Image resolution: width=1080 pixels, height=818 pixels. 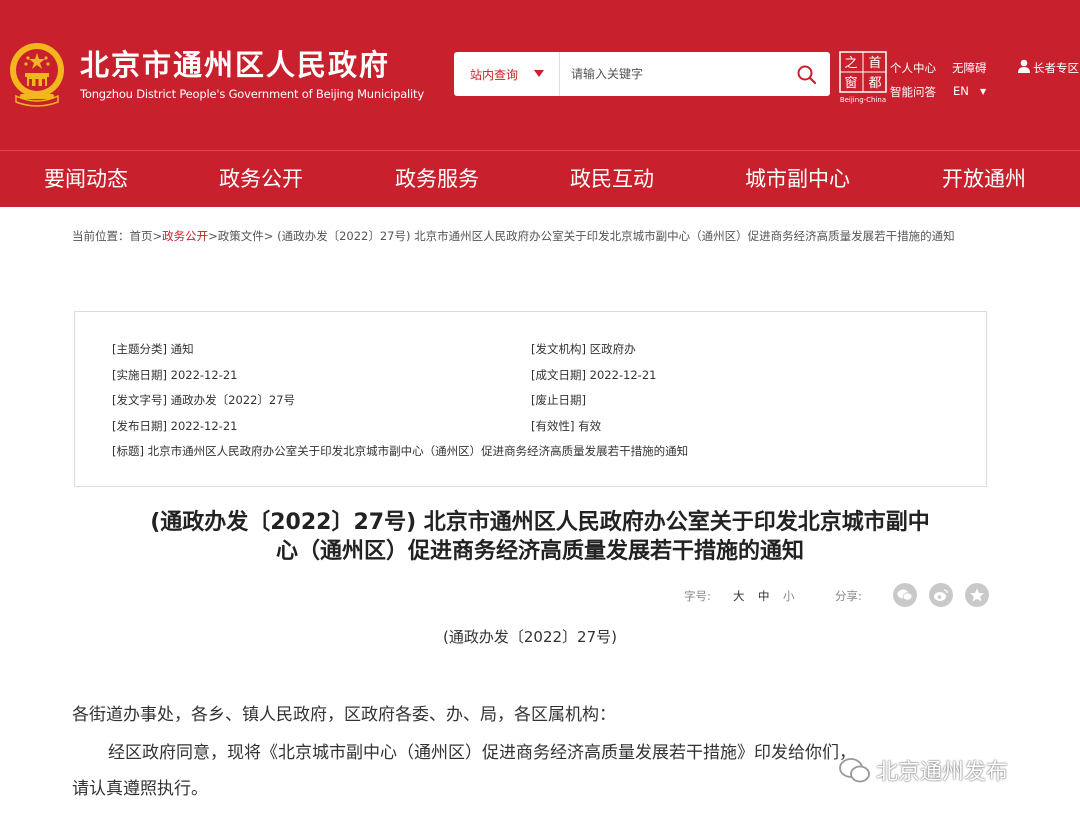 I want to click on nav-item-gov-services: 政务服务, so click(x=437, y=179).